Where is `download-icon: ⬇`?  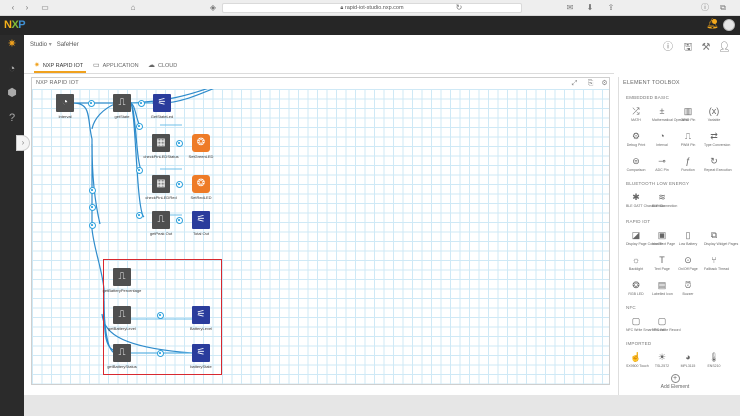
download-icon: ⬇ is located at coordinates (590, 7).